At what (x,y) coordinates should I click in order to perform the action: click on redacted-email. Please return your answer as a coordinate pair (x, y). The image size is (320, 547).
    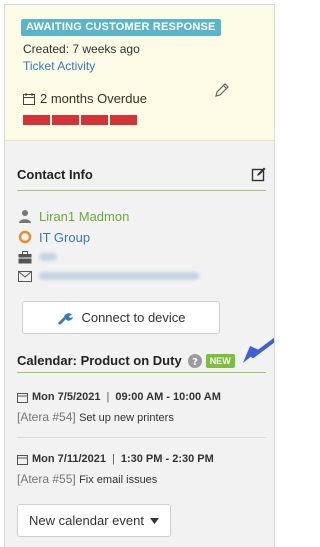
    Looking at the image, I should click on (119, 276).